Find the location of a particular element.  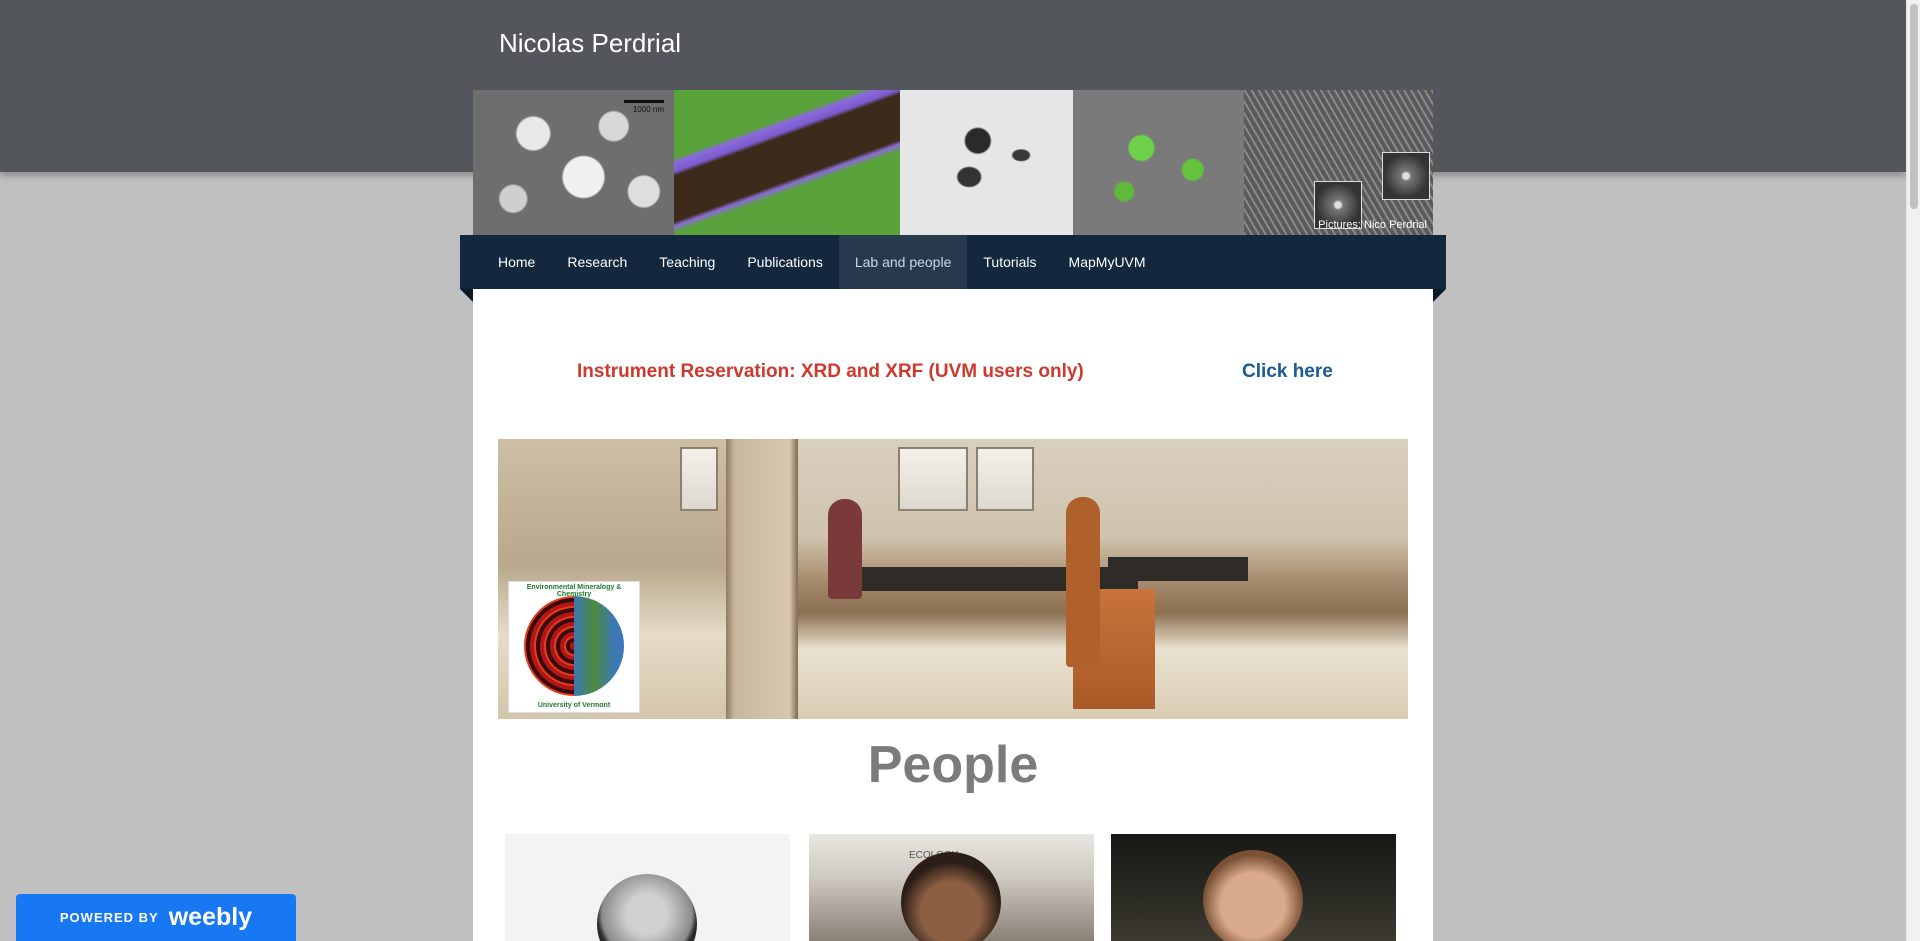

nav-ribbon-left is located at coordinates (466, 295).